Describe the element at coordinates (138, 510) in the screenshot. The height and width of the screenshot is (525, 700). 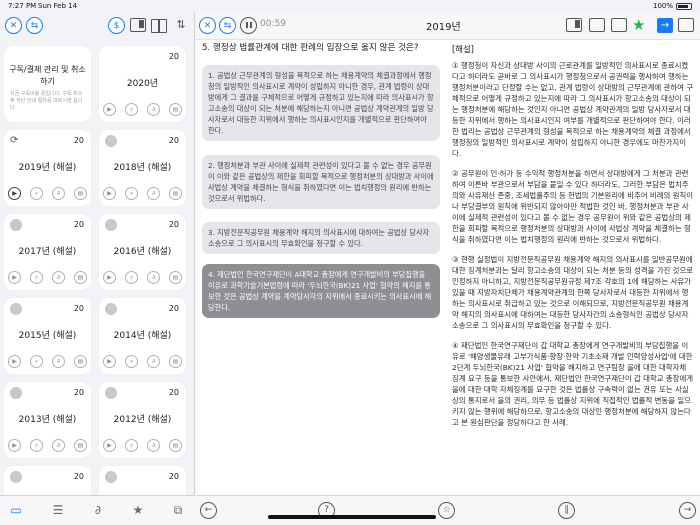
I see `star-icon: ★` at that location.